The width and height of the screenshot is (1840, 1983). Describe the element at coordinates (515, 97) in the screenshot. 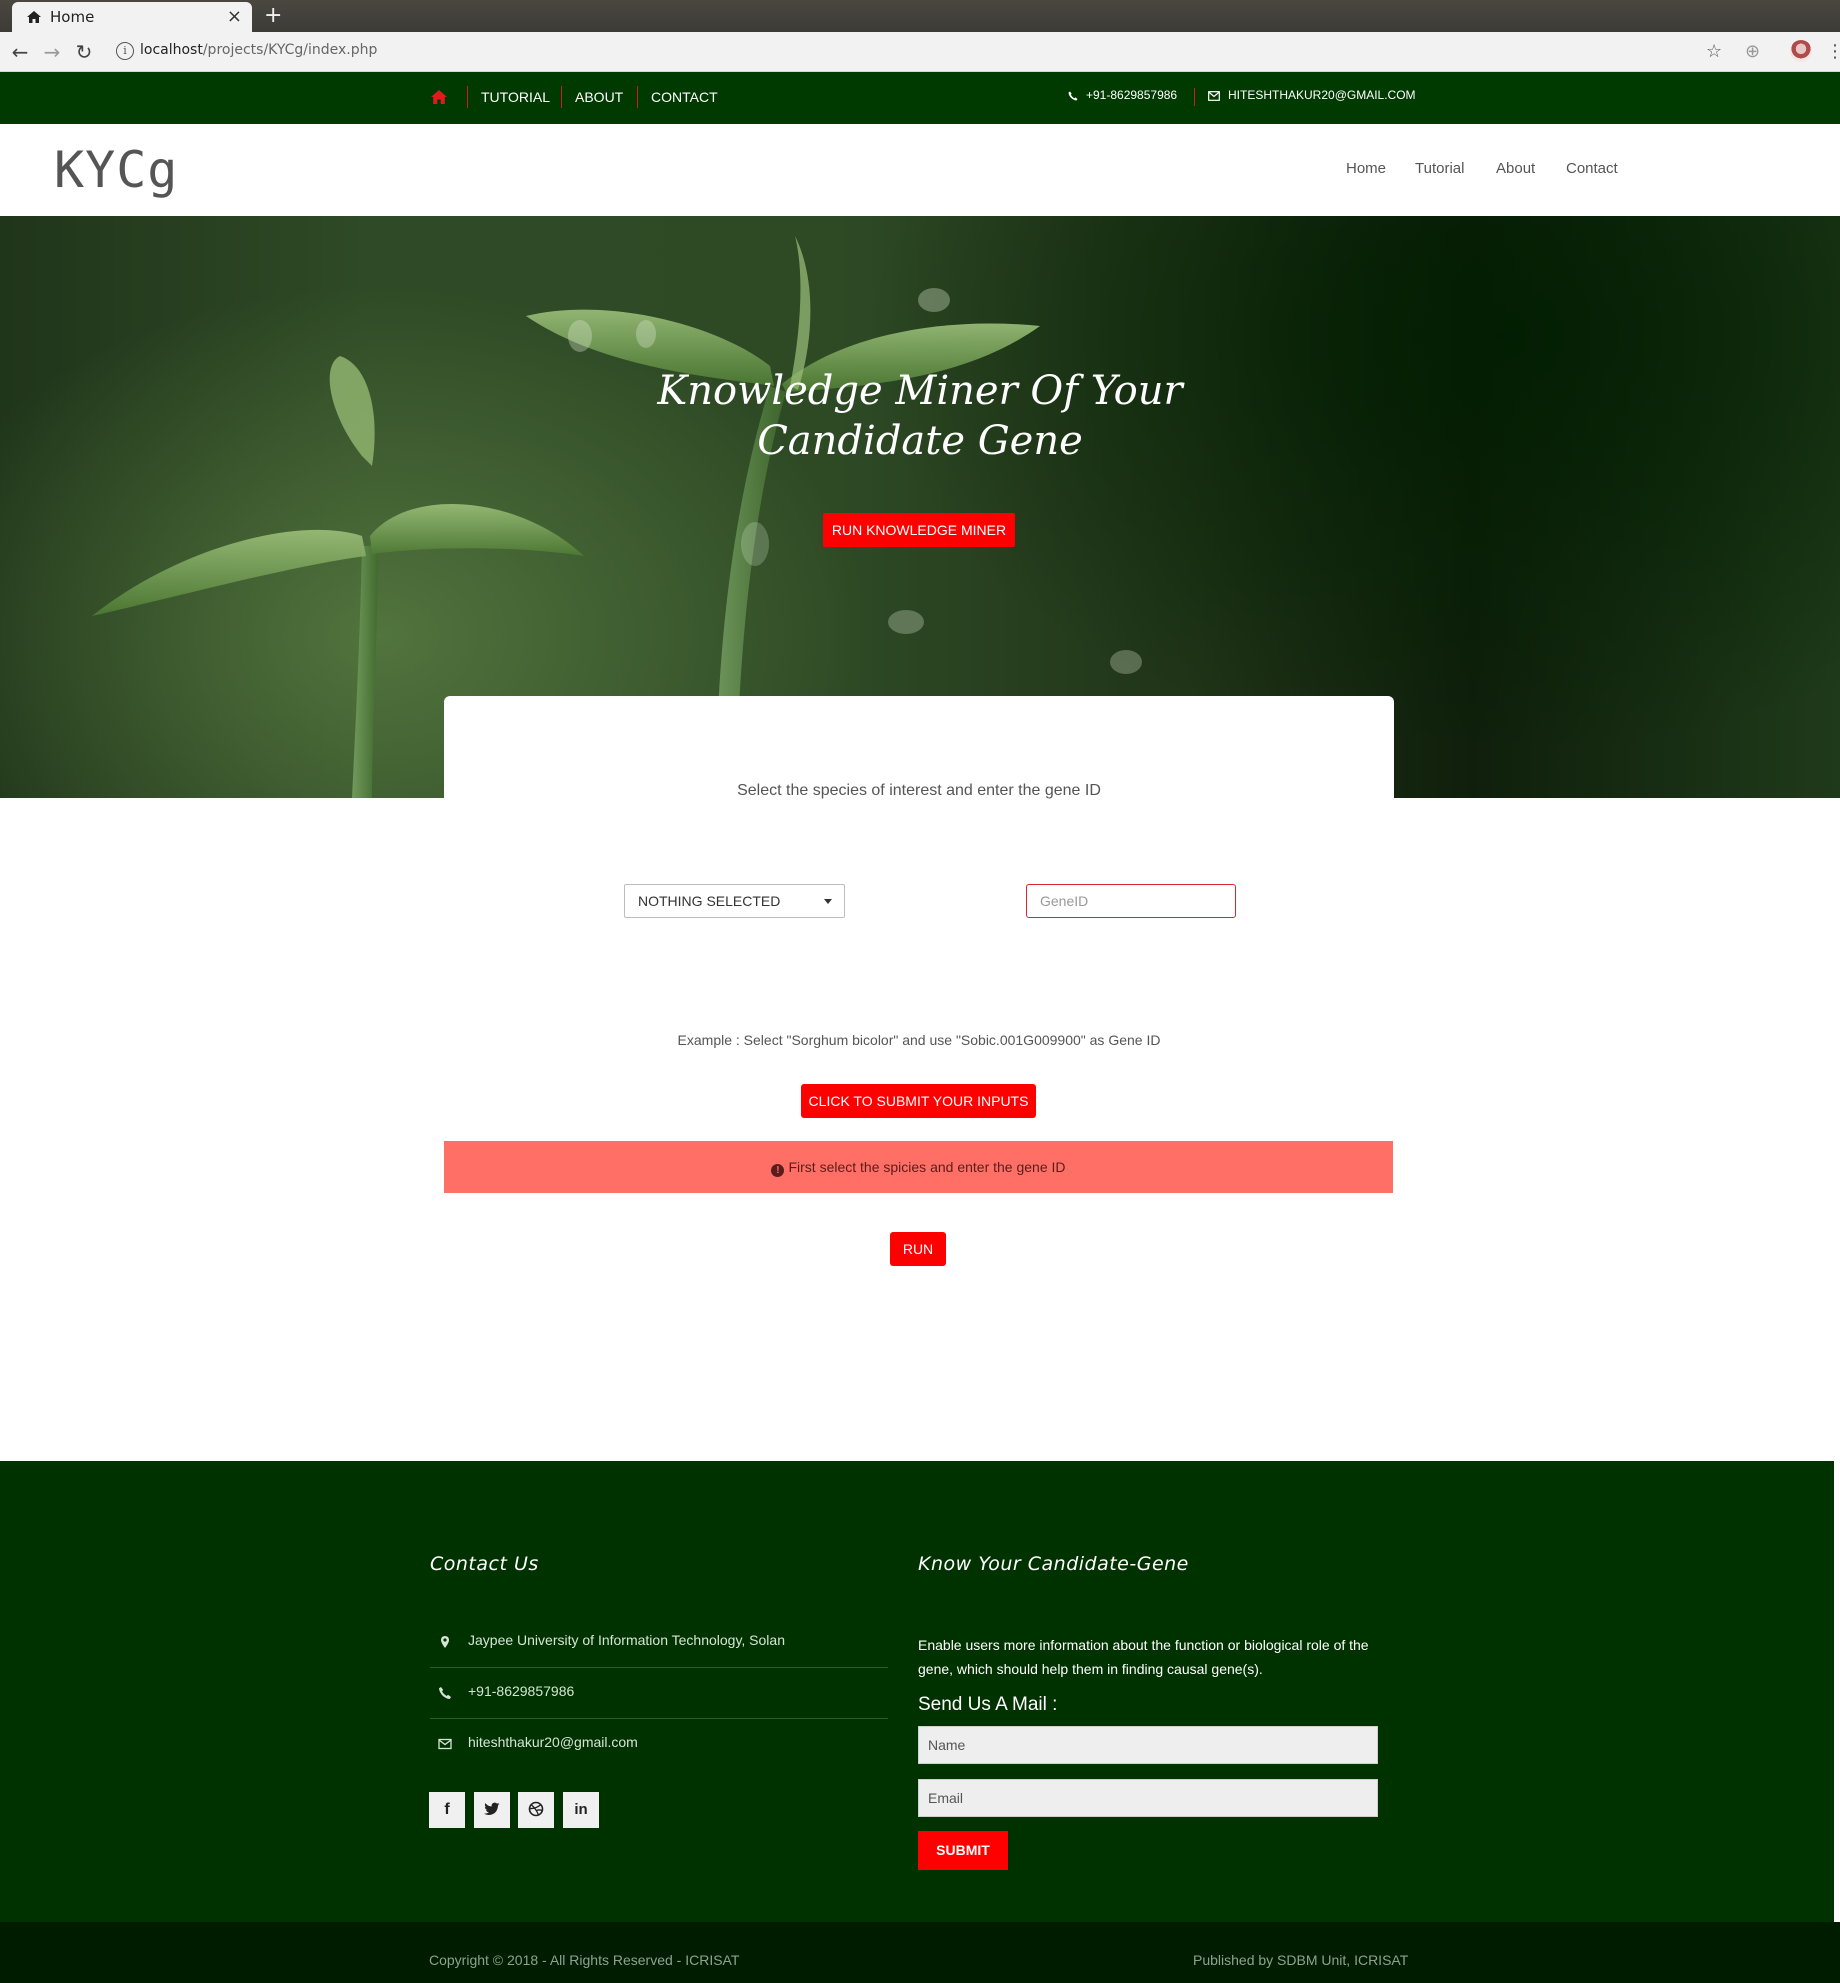

I see `topnav-tutorial: TUTORIAL` at that location.